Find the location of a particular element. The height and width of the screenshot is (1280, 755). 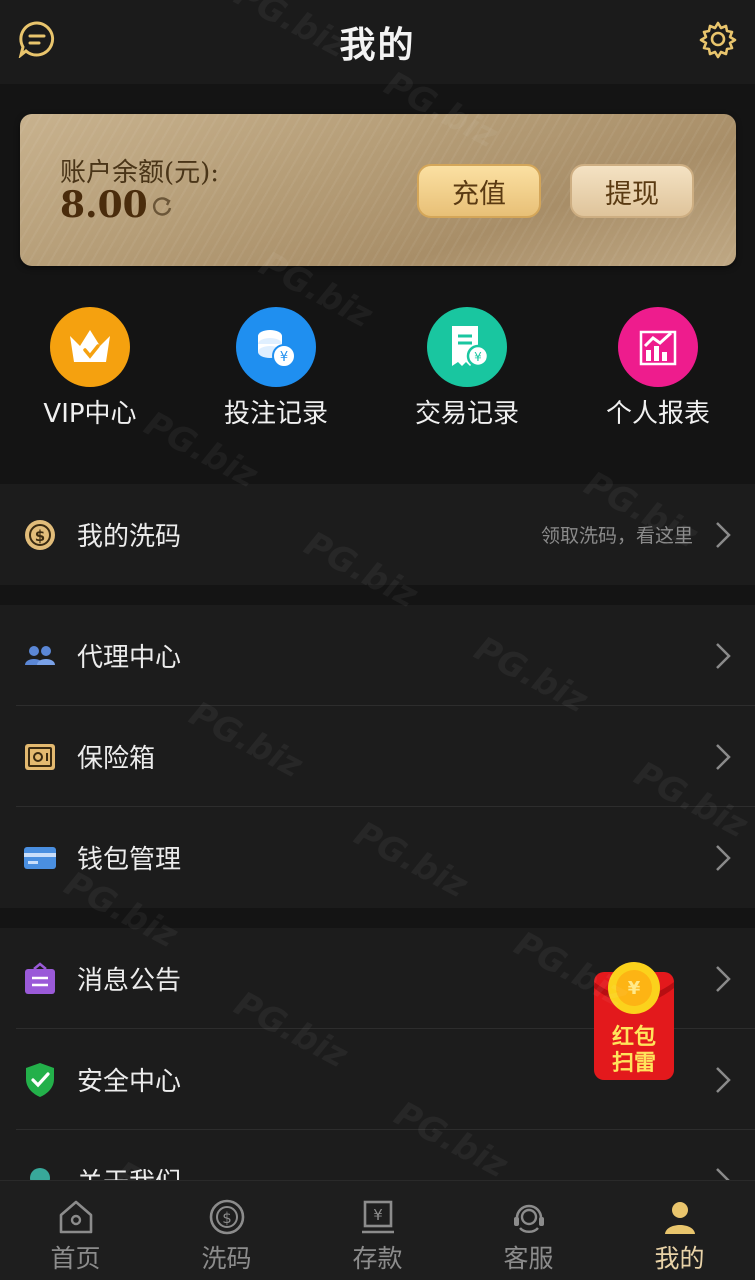

deposit-icon: ¥ is located at coordinates (378, 1217).